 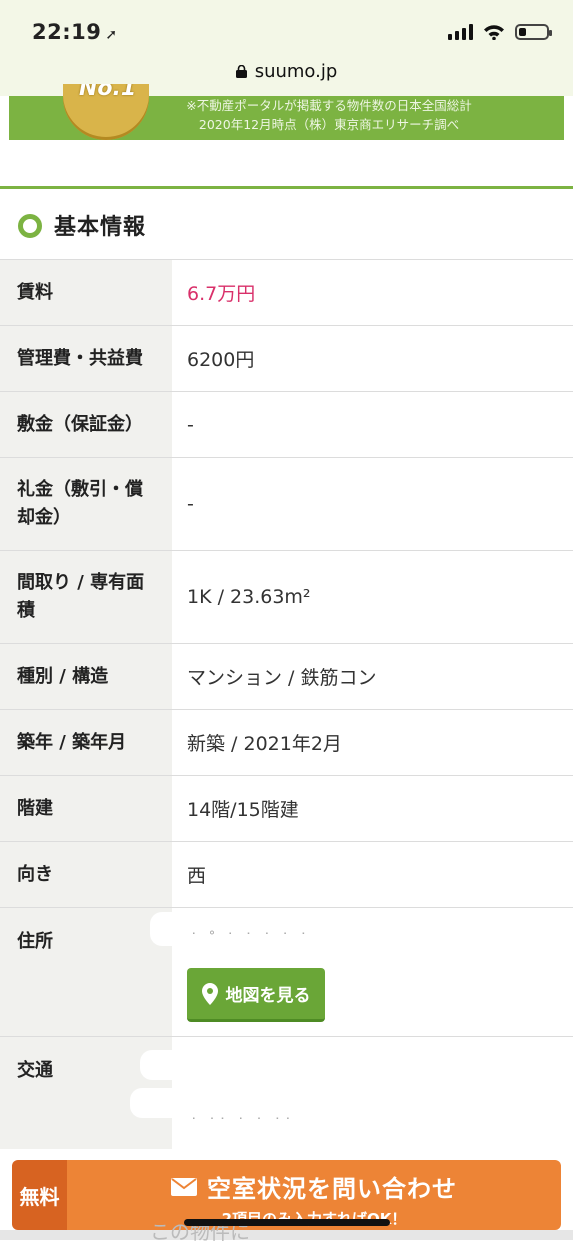 What do you see at coordinates (296, 71) in the screenshot?
I see `url-domain: suumo.jp` at bounding box center [296, 71].